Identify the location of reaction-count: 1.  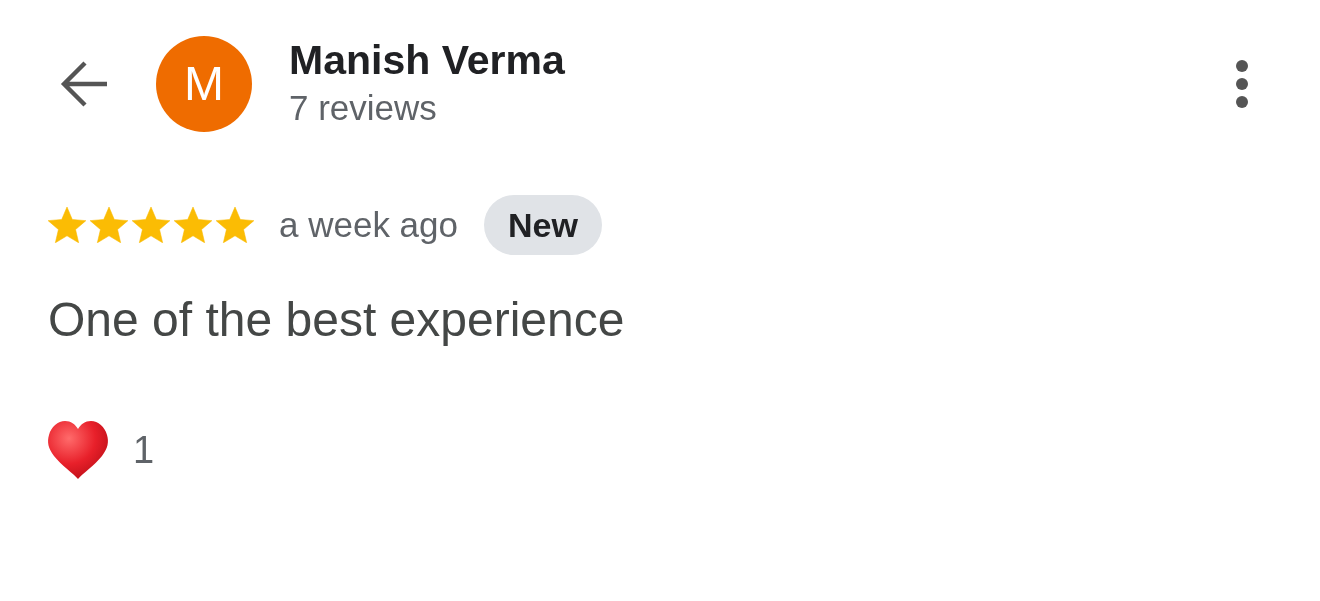
(144, 450).